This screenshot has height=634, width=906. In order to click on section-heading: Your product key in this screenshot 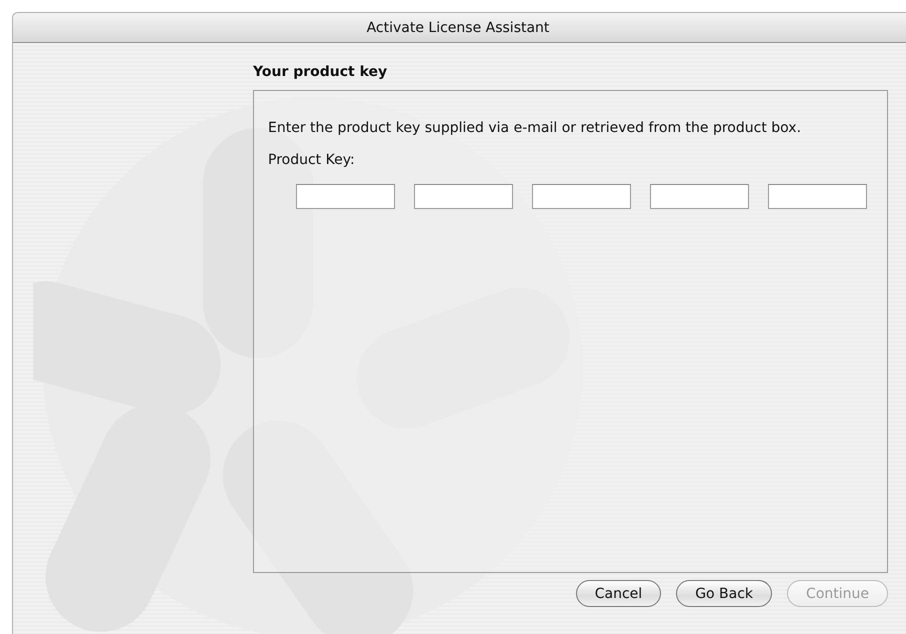, I will do `click(320, 73)`.